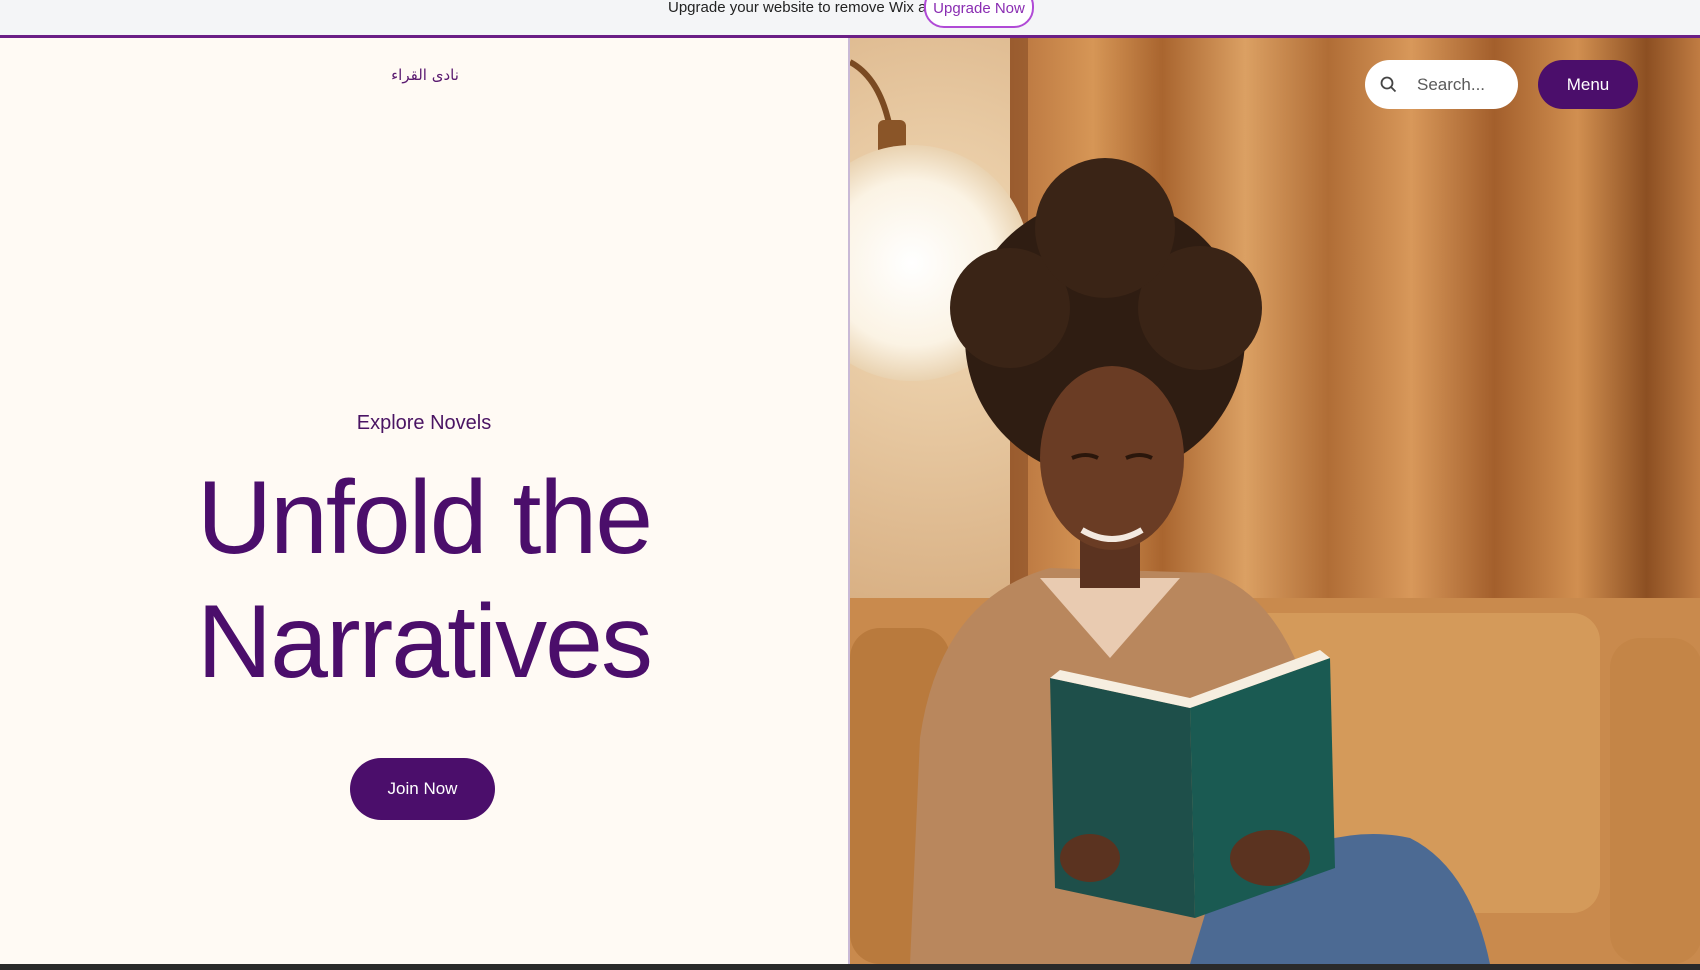 This screenshot has height=970, width=1700. What do you see at coordinates (424, 518) in the screenshot?
I see `hero-title-line-1: Unfold the` at bounding box center [424, 518].